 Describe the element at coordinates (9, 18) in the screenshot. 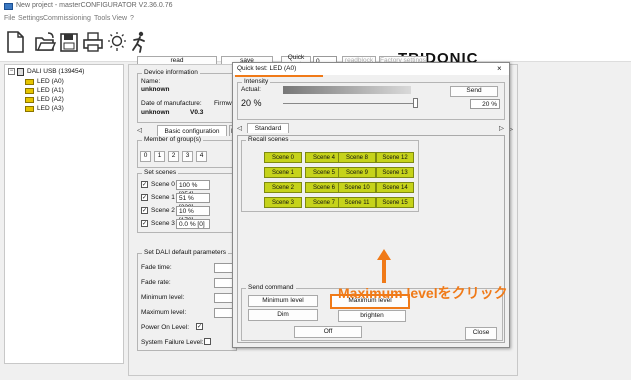

I see `menu-file: File` at that location.